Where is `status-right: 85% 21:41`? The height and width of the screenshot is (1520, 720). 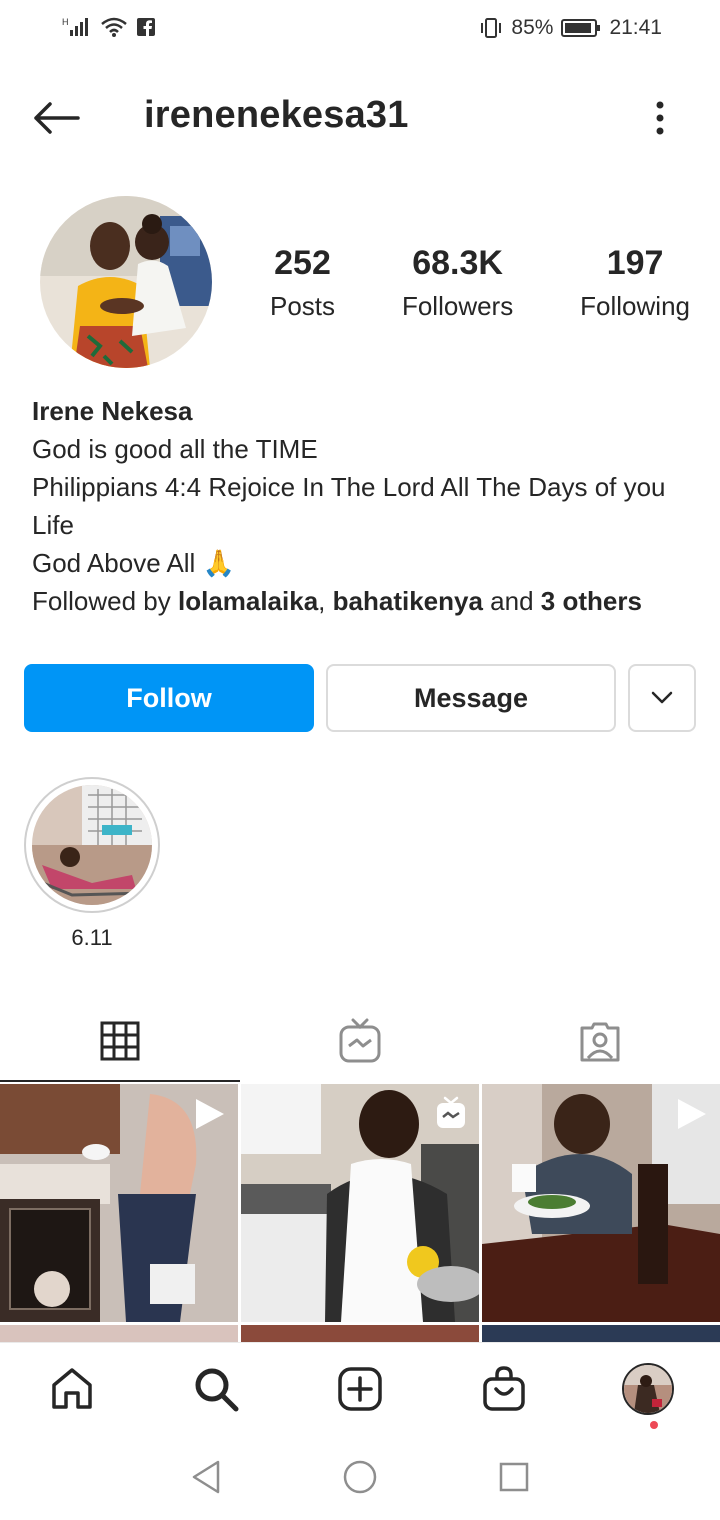 status-right: 85% 21:41 is located at coordinates (570, 28).